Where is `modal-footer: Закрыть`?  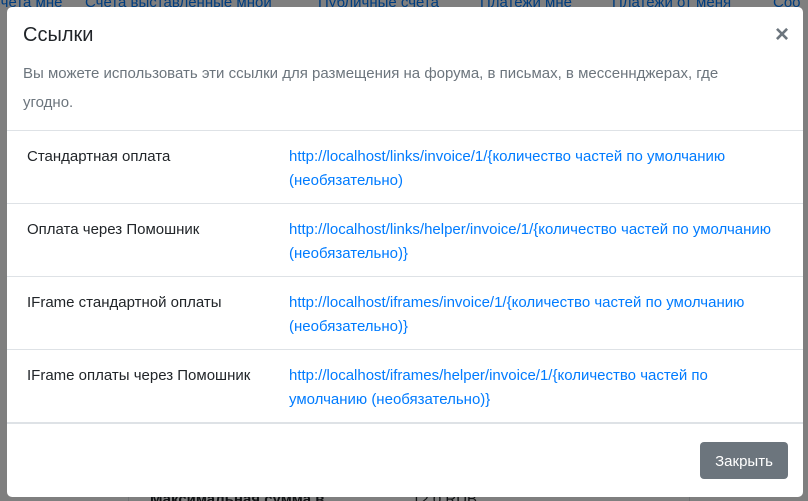
modal-footer: Закрыть is located at coordinates (405, 460).